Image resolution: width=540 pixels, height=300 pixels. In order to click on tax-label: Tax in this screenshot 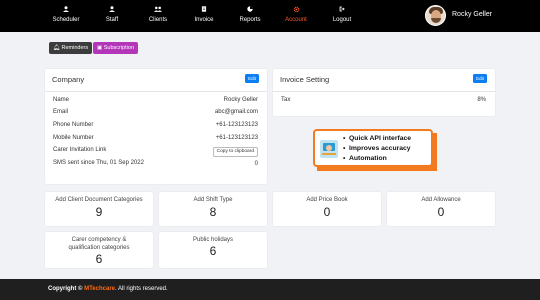, I will do `click(286, 100)`.